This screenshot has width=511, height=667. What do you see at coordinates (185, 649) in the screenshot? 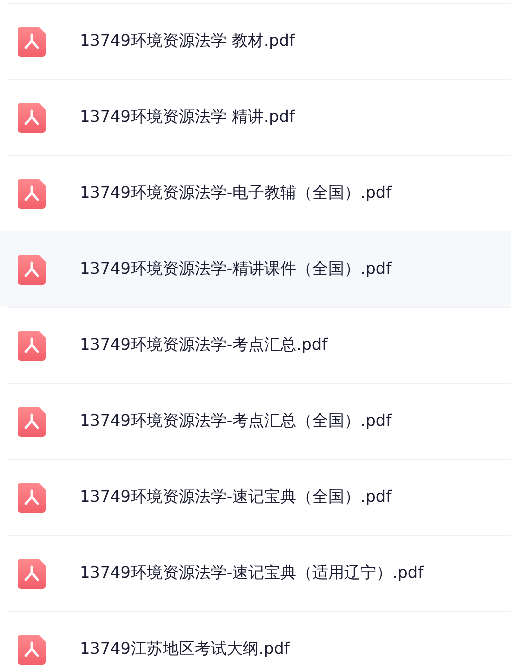
I see `file-name: 13749江苏地区考试大纲.pdf` at bounding box center [185, 649].